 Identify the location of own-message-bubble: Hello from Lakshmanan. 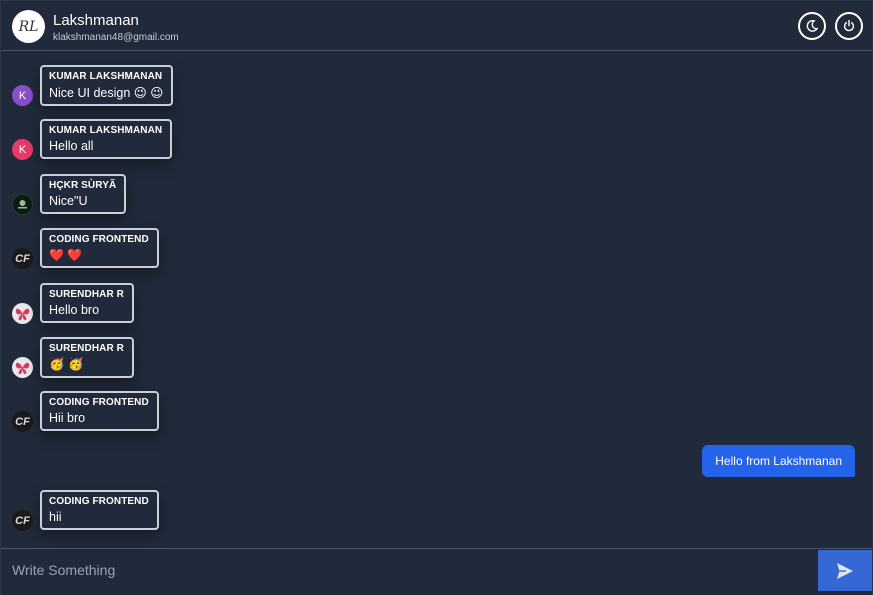
(778, 461).